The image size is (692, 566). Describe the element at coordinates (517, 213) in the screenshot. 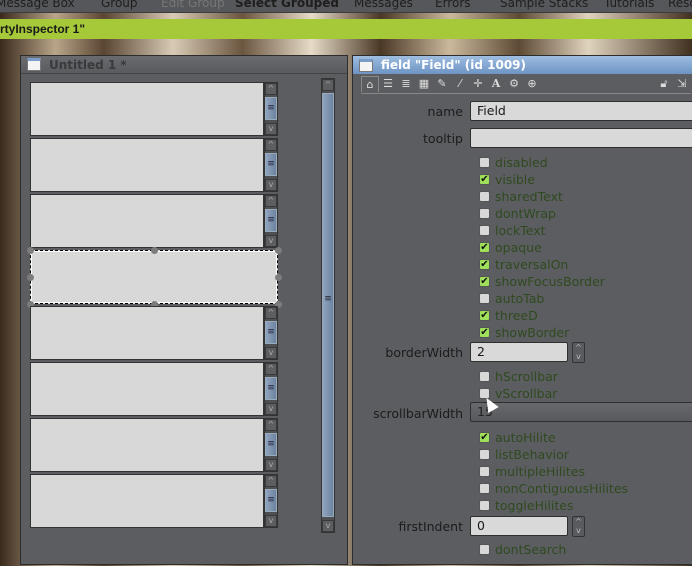

I see `checkbox-dontWrap: dontWrap` at that location.